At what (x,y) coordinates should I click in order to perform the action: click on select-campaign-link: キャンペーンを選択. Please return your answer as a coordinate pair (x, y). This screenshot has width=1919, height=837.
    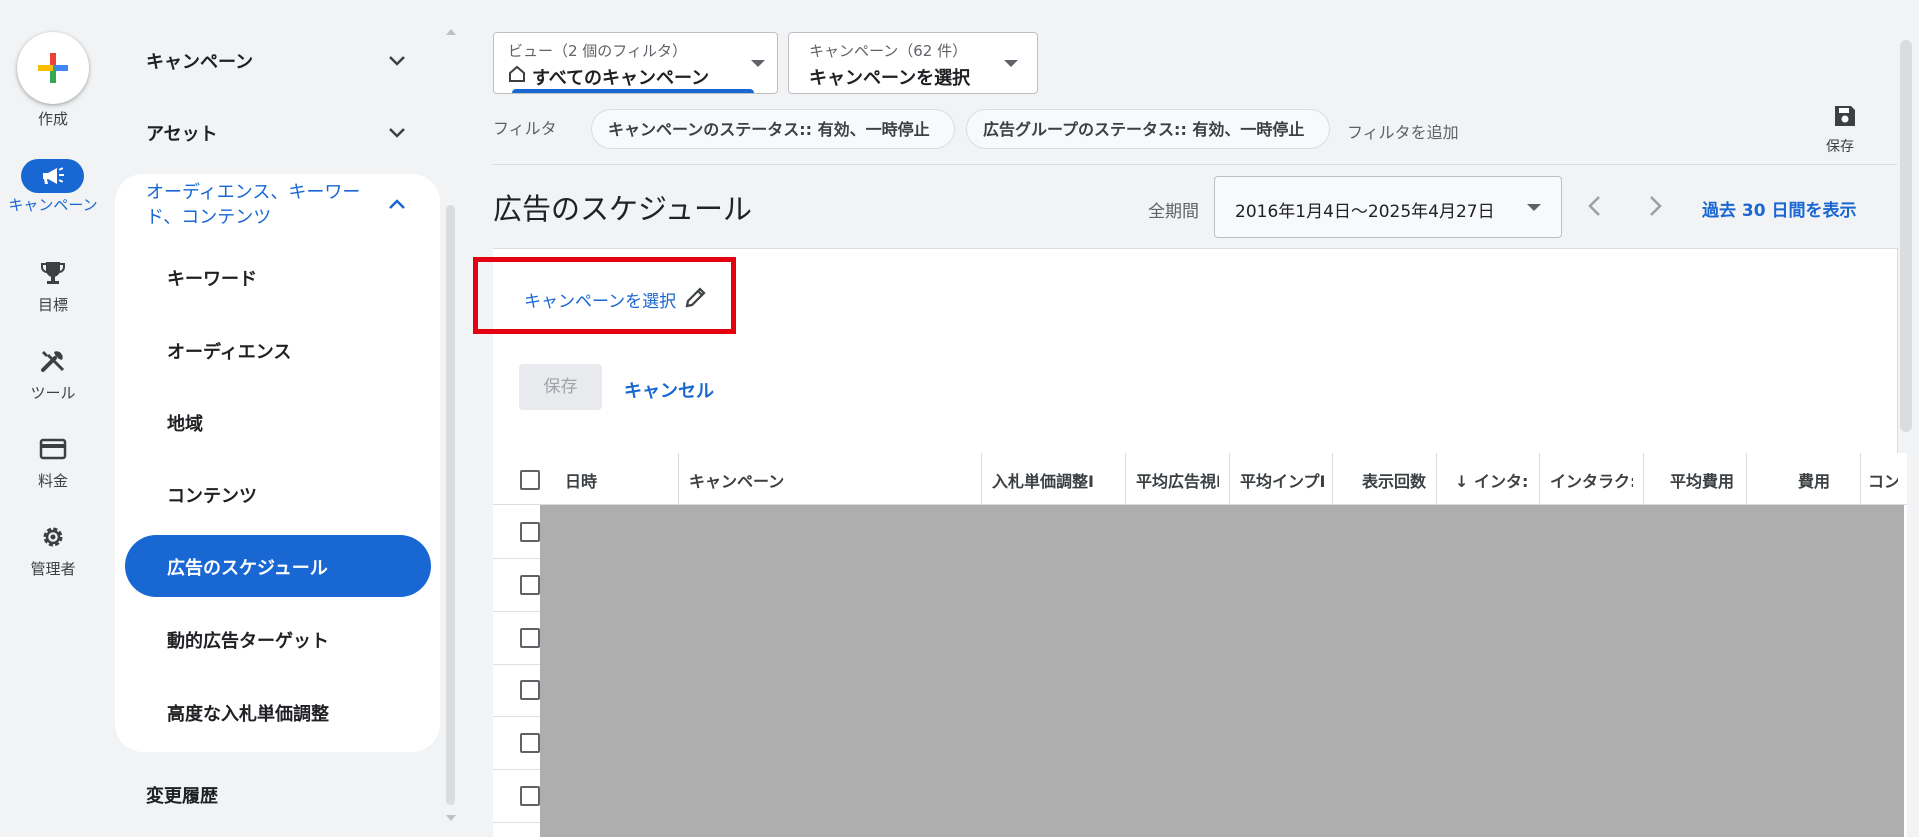
    Looking at the image, I should click on (600, 299).